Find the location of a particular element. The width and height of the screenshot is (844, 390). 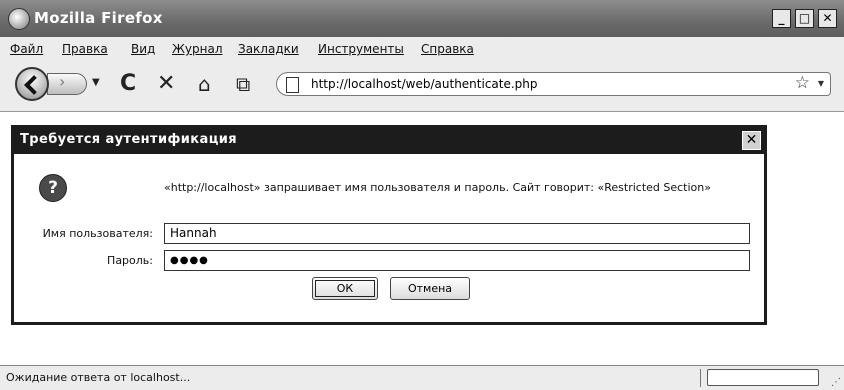

minimize-button: _ is located at coordinates (781, 18).